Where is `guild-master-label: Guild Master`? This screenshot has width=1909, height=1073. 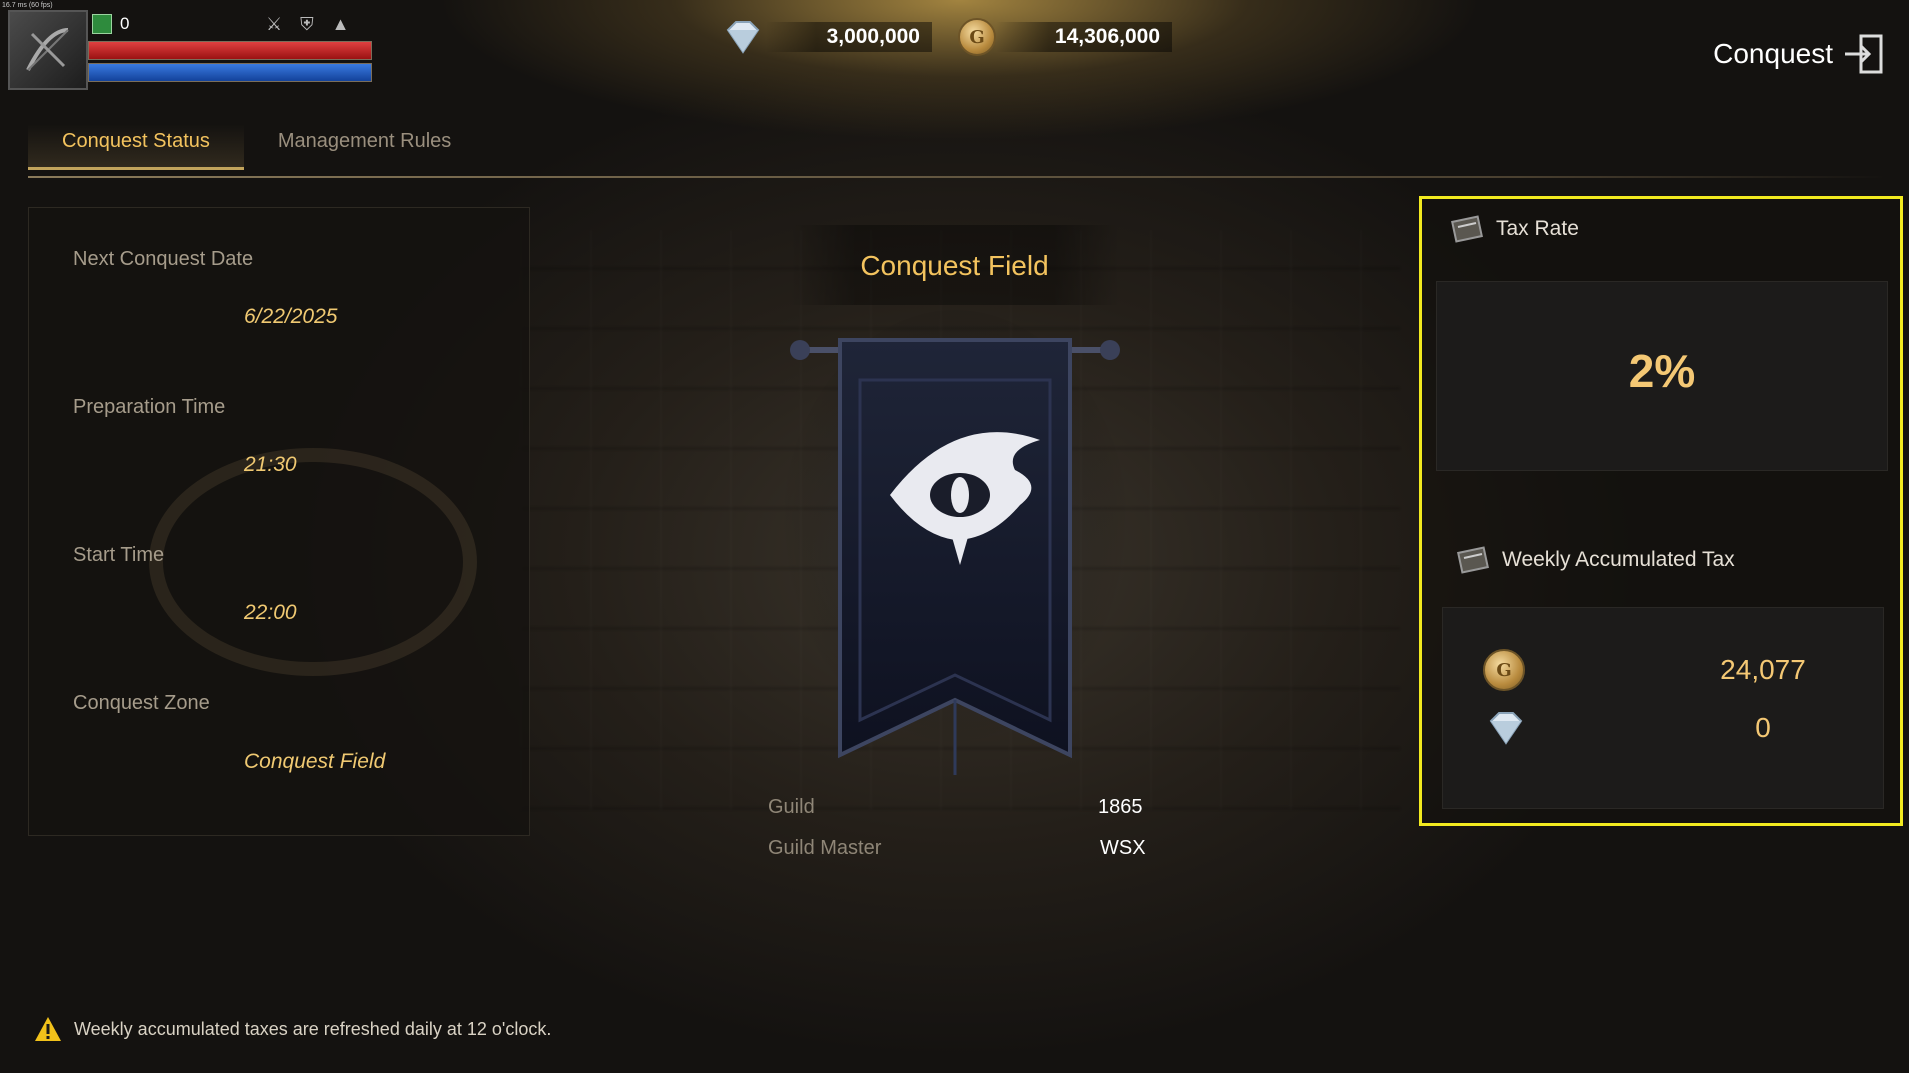 guild-master-label: Guild Master is located at coordinates (825, 848).